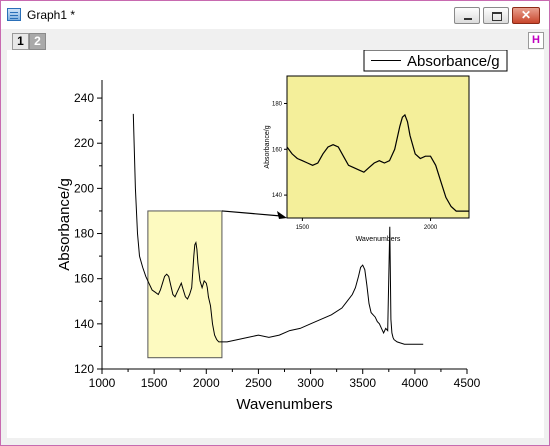 This screenshot has width=550, height=446. Describe the element at coordinates (367, 224) in the screenshot. I see `inset-x-axis-ticks: 1500 2000` at that location.